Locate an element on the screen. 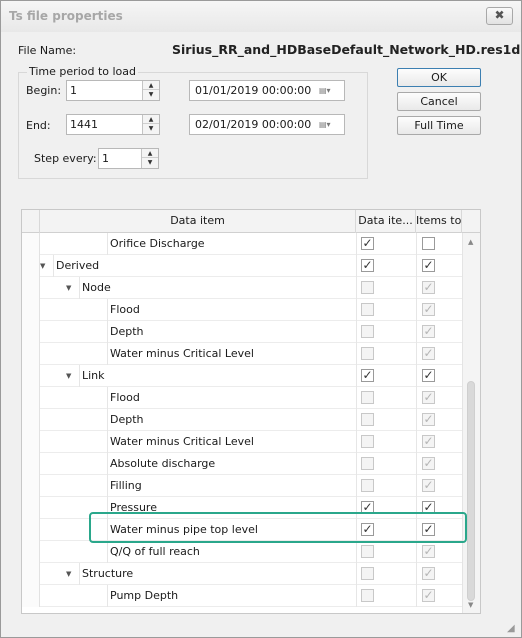  ok-button: OK is located at coordinates (439, 77).